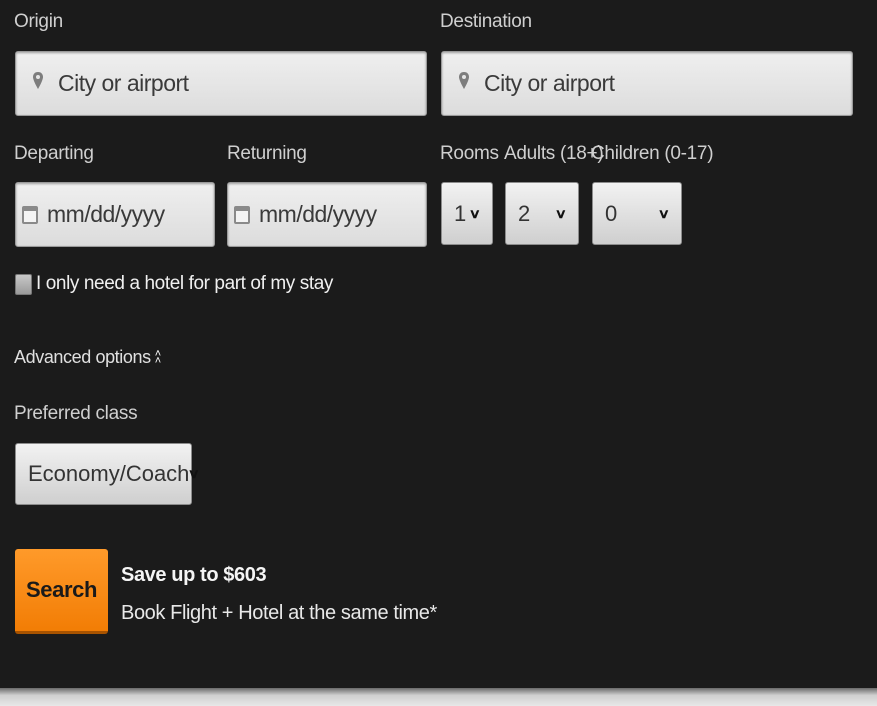  I want to click on departing-date-input: mm/dd/yyyy, so click(115, 214).